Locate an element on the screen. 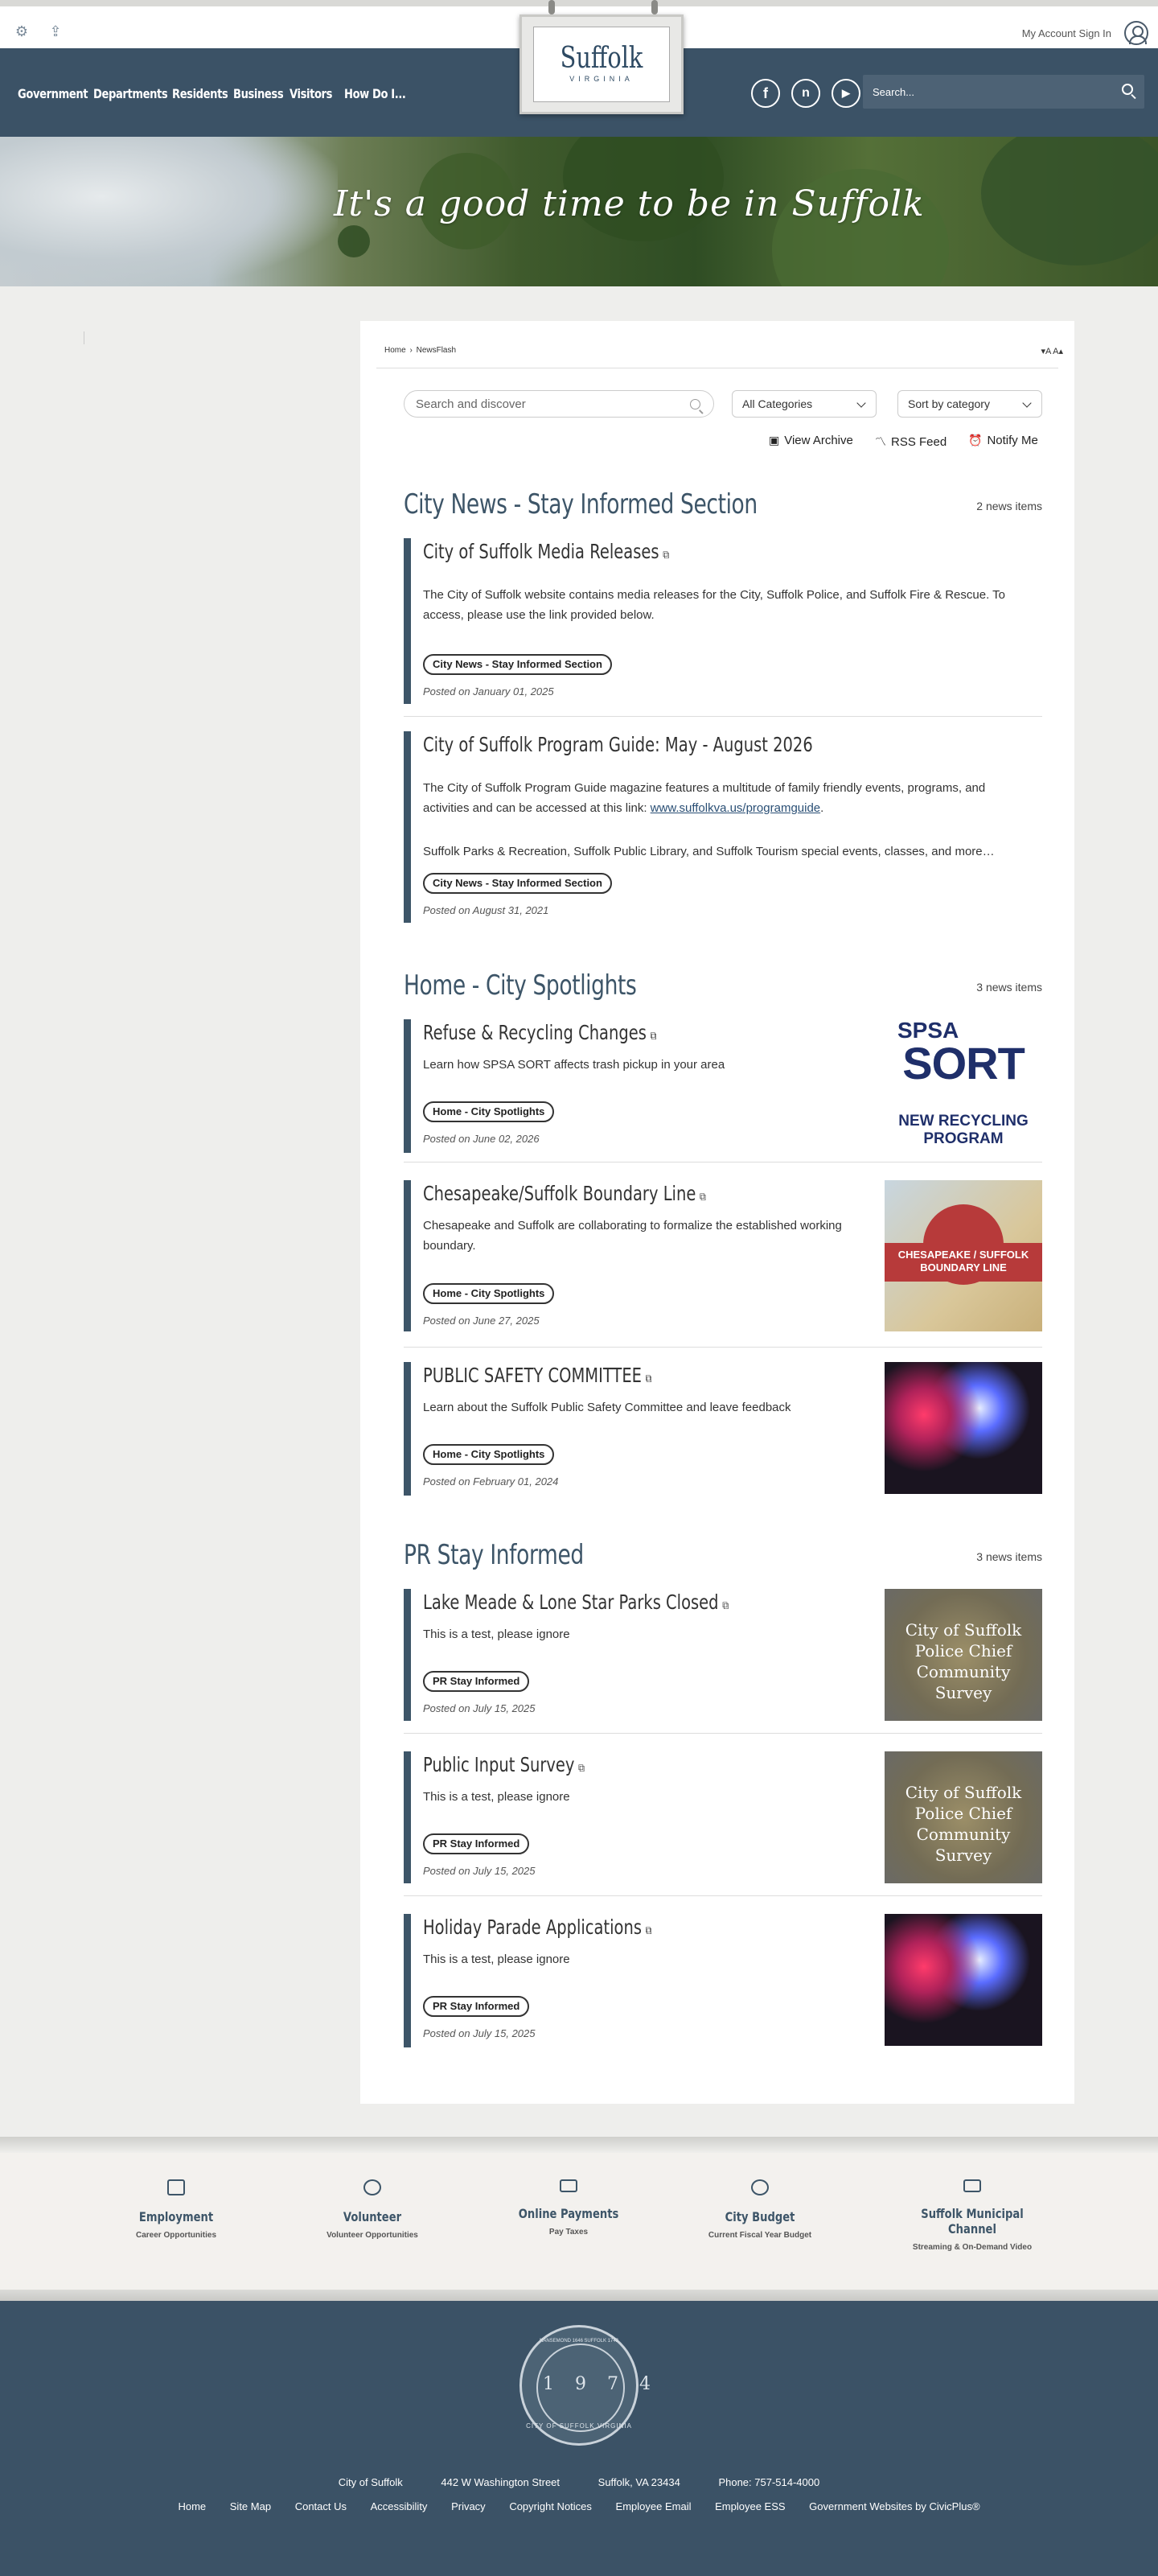  news-item-title: Chesapeake/Suffolk Boundary Line ⧉ is located at coordinates (564, 1193).